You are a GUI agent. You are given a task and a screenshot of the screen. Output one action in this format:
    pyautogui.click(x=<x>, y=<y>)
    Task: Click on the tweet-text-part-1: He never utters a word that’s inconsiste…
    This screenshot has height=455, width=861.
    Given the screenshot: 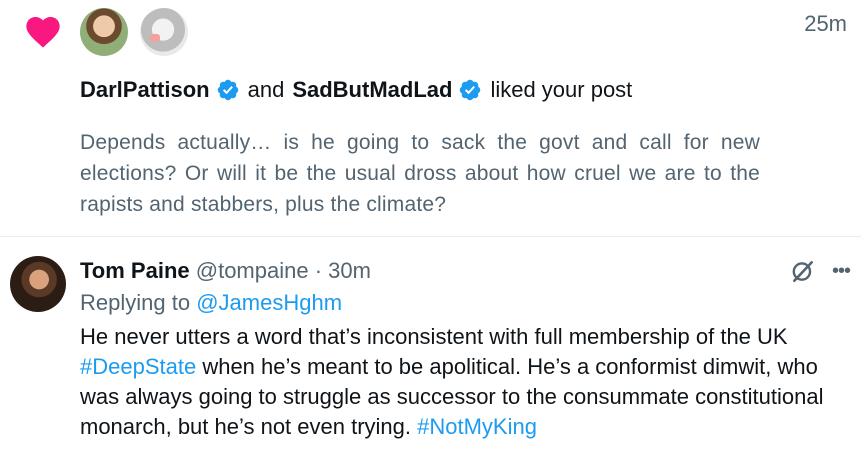 What is the action you would take?
    pyautogui.click(x=434, y=336)
    